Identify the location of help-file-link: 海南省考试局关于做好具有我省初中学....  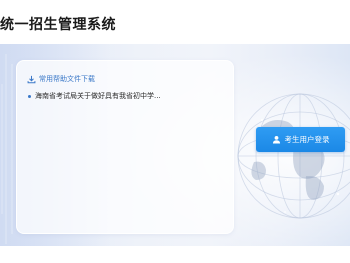
(94, 96).